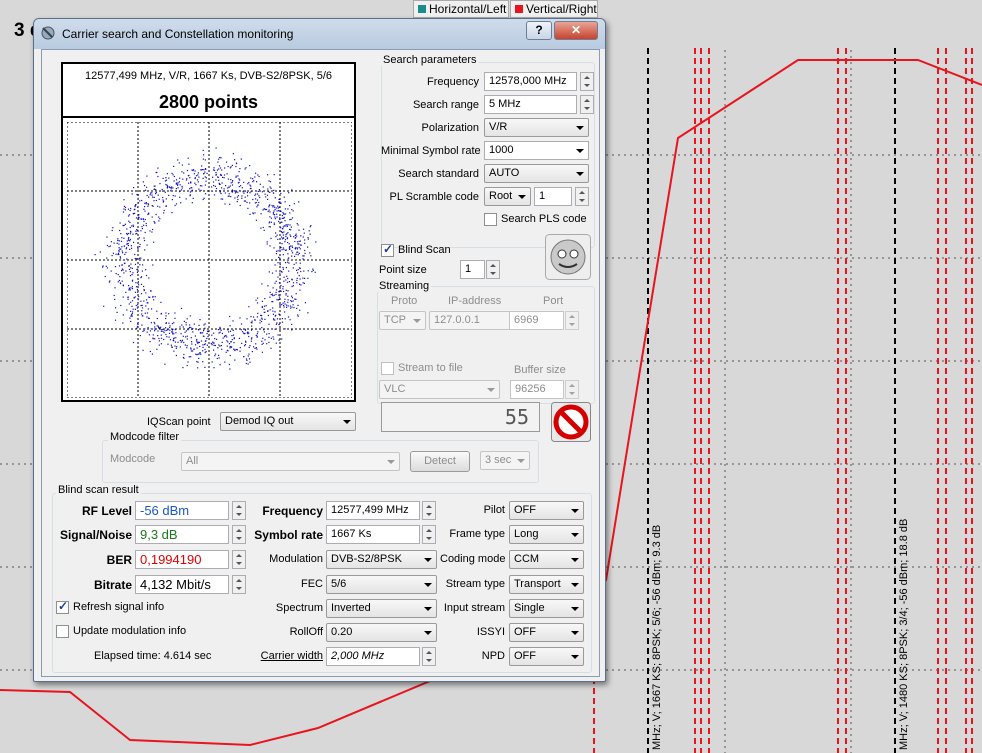 This screenshot has width=982, height=753. I want to click on player-select: VLC, so click(439, 389).